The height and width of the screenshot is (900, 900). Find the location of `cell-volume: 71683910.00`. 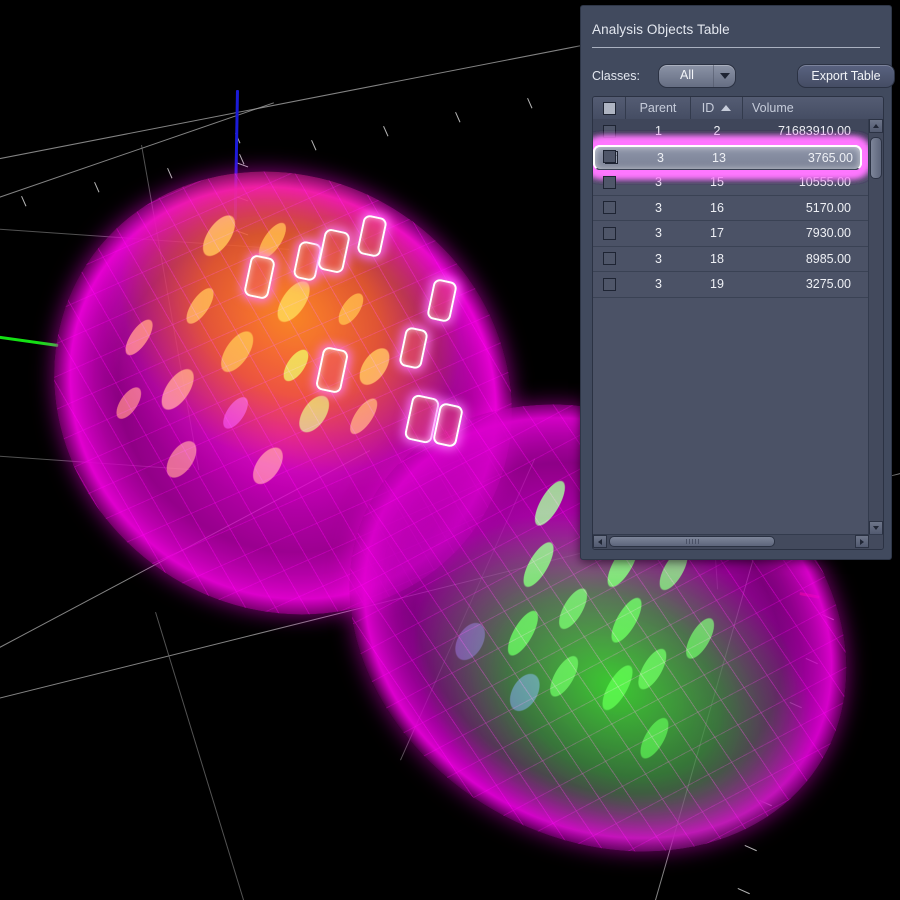

cell-volume: 71683910.00 is located at coordinates (814, 131).